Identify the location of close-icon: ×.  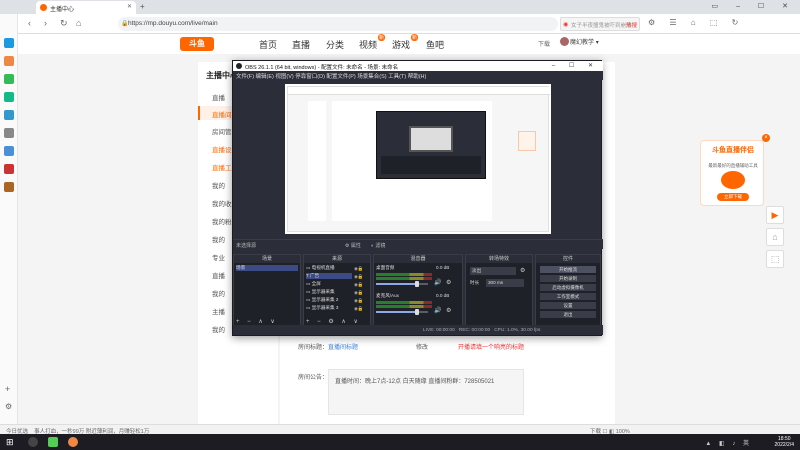
(766, 138).